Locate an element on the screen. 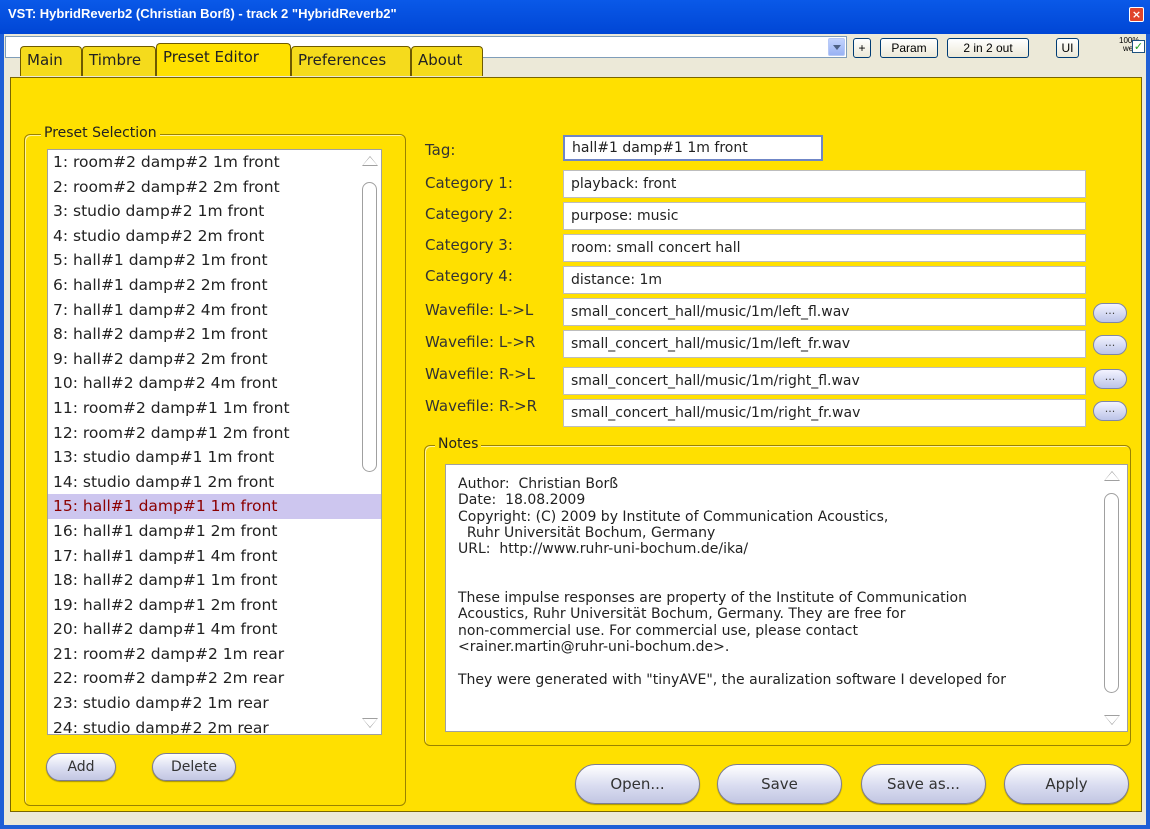 This screenshot has width=1150, height=829. category-1-label: Category 1: is located at coordinates (469, 183).